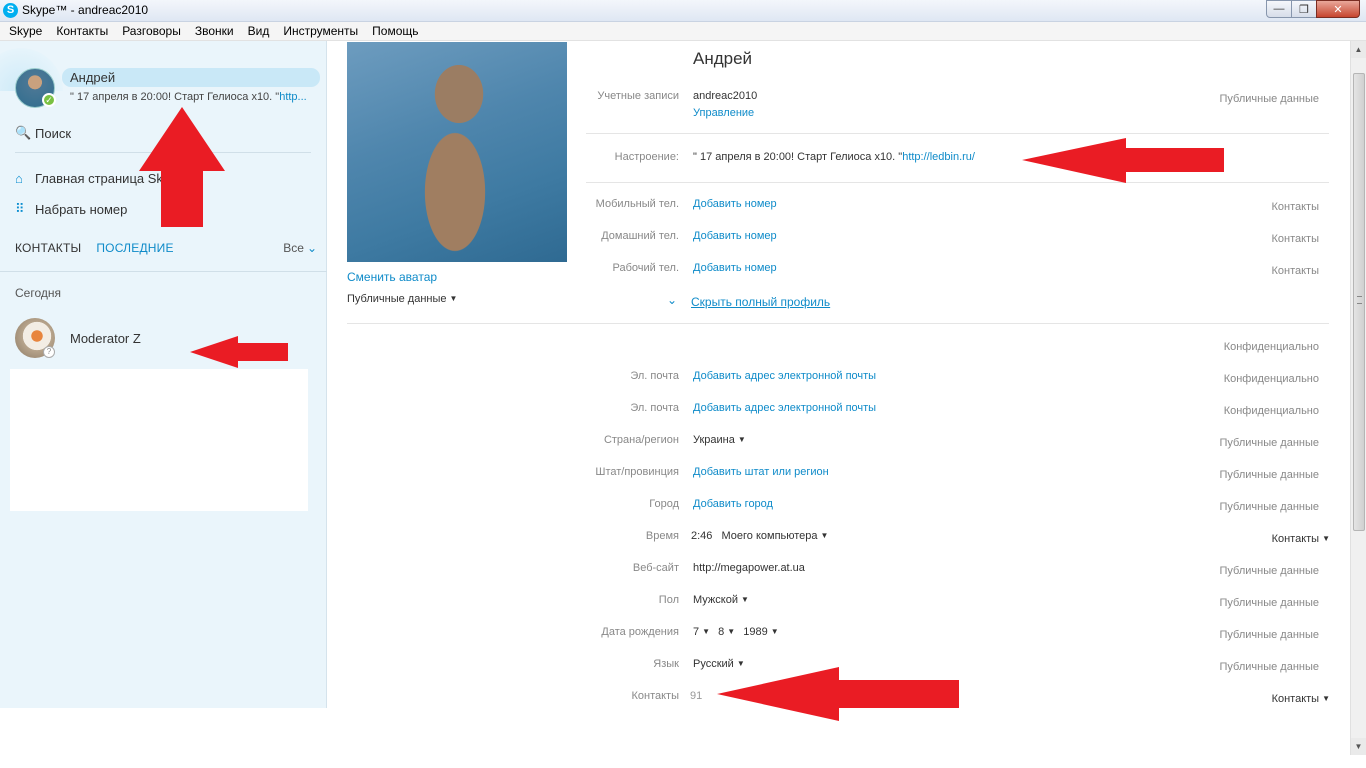  I want to click on contact-name: Moderator Z, so click(105, 338).